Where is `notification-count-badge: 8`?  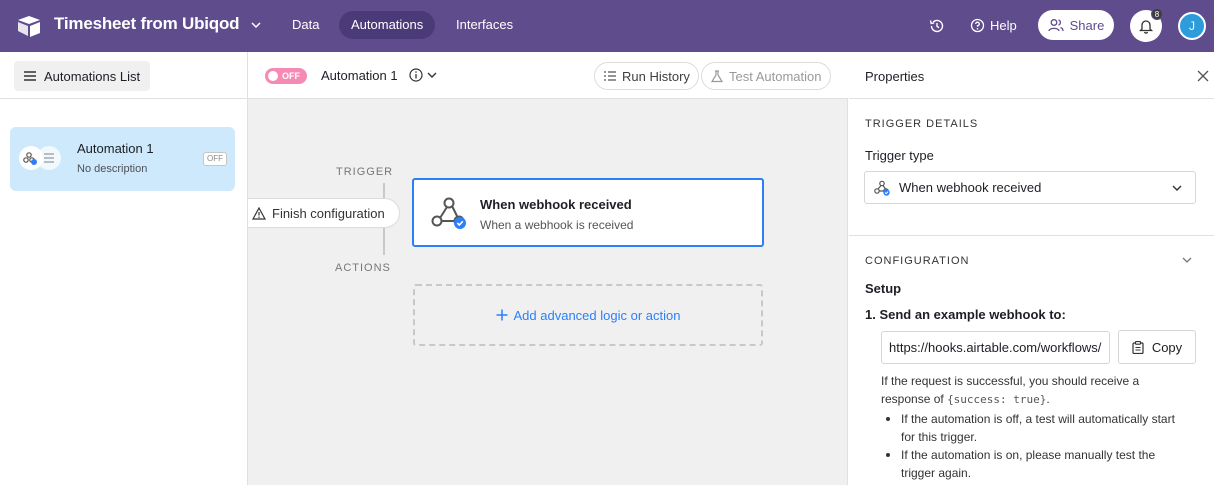
notification-count-badge: 8 is located at coordinates (1157, 14).